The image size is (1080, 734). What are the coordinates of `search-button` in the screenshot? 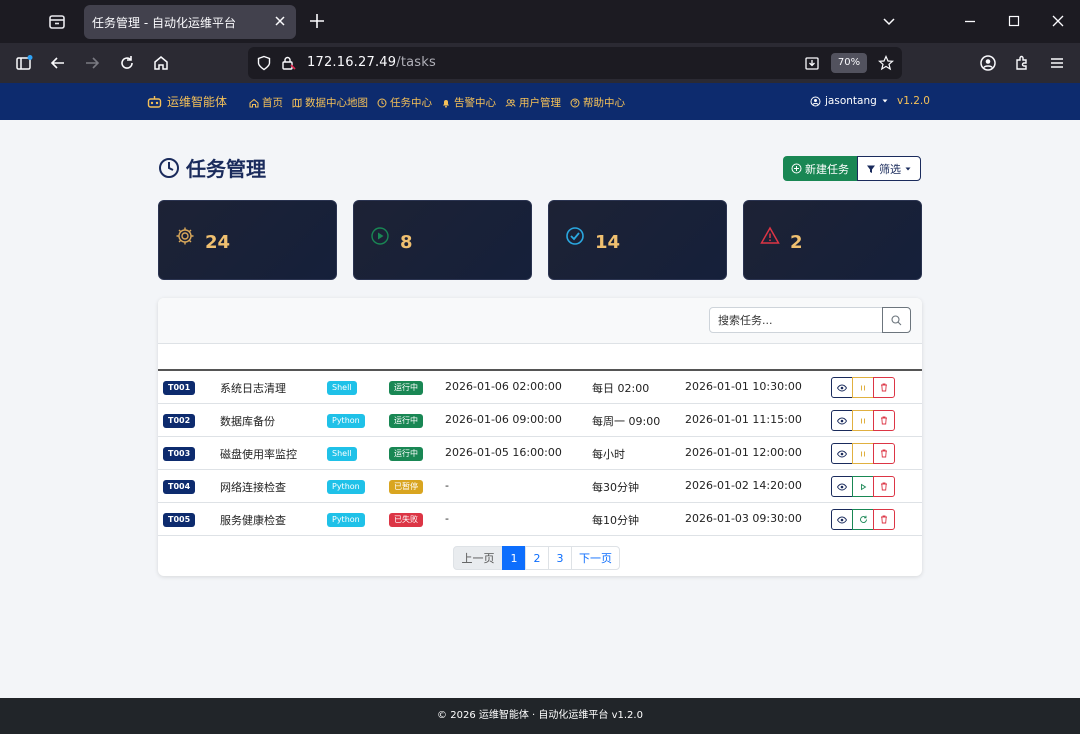 It's located at (896, 320).